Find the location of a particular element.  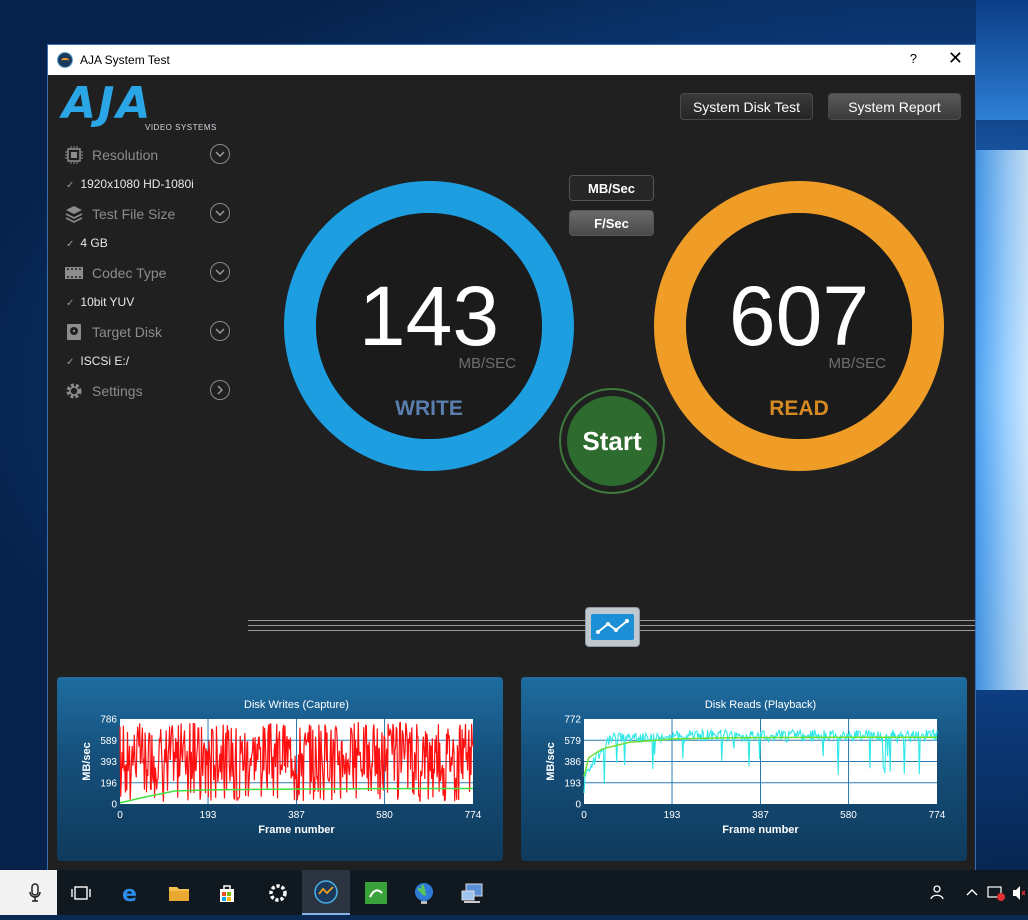

toggle-graphs-button is located at coordinates (612, 627).